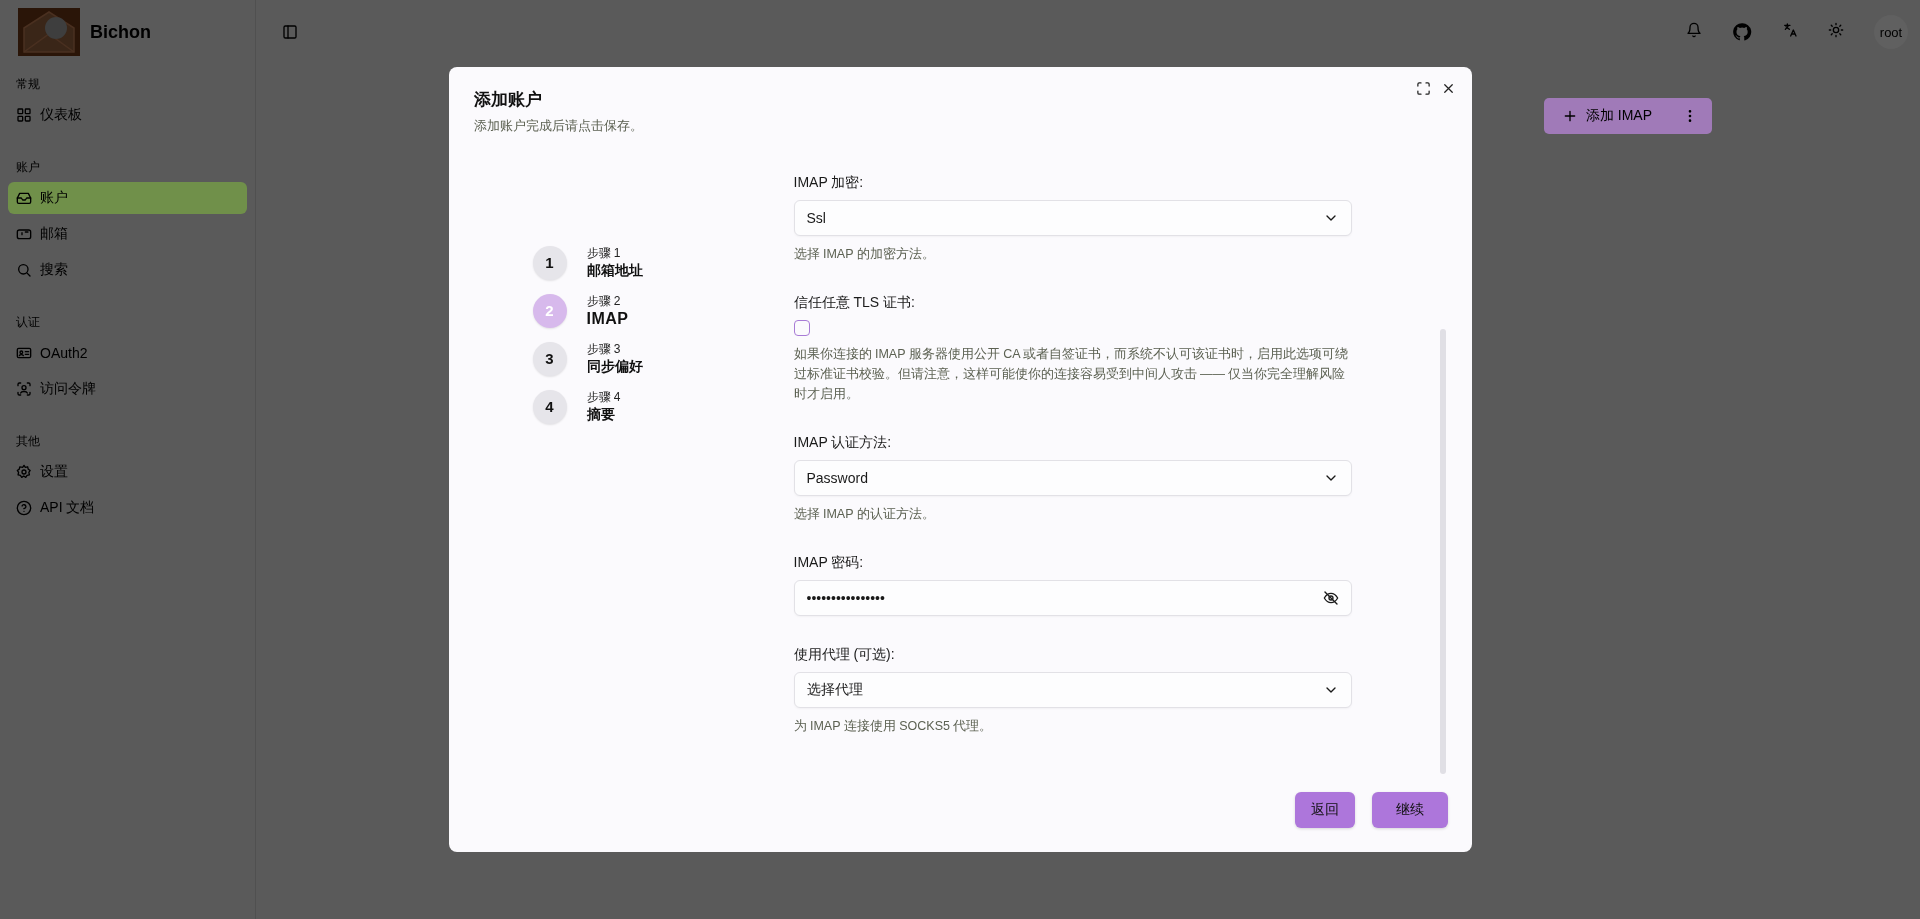  I want to click on step-title: 同步偏好, so click(614, 367).